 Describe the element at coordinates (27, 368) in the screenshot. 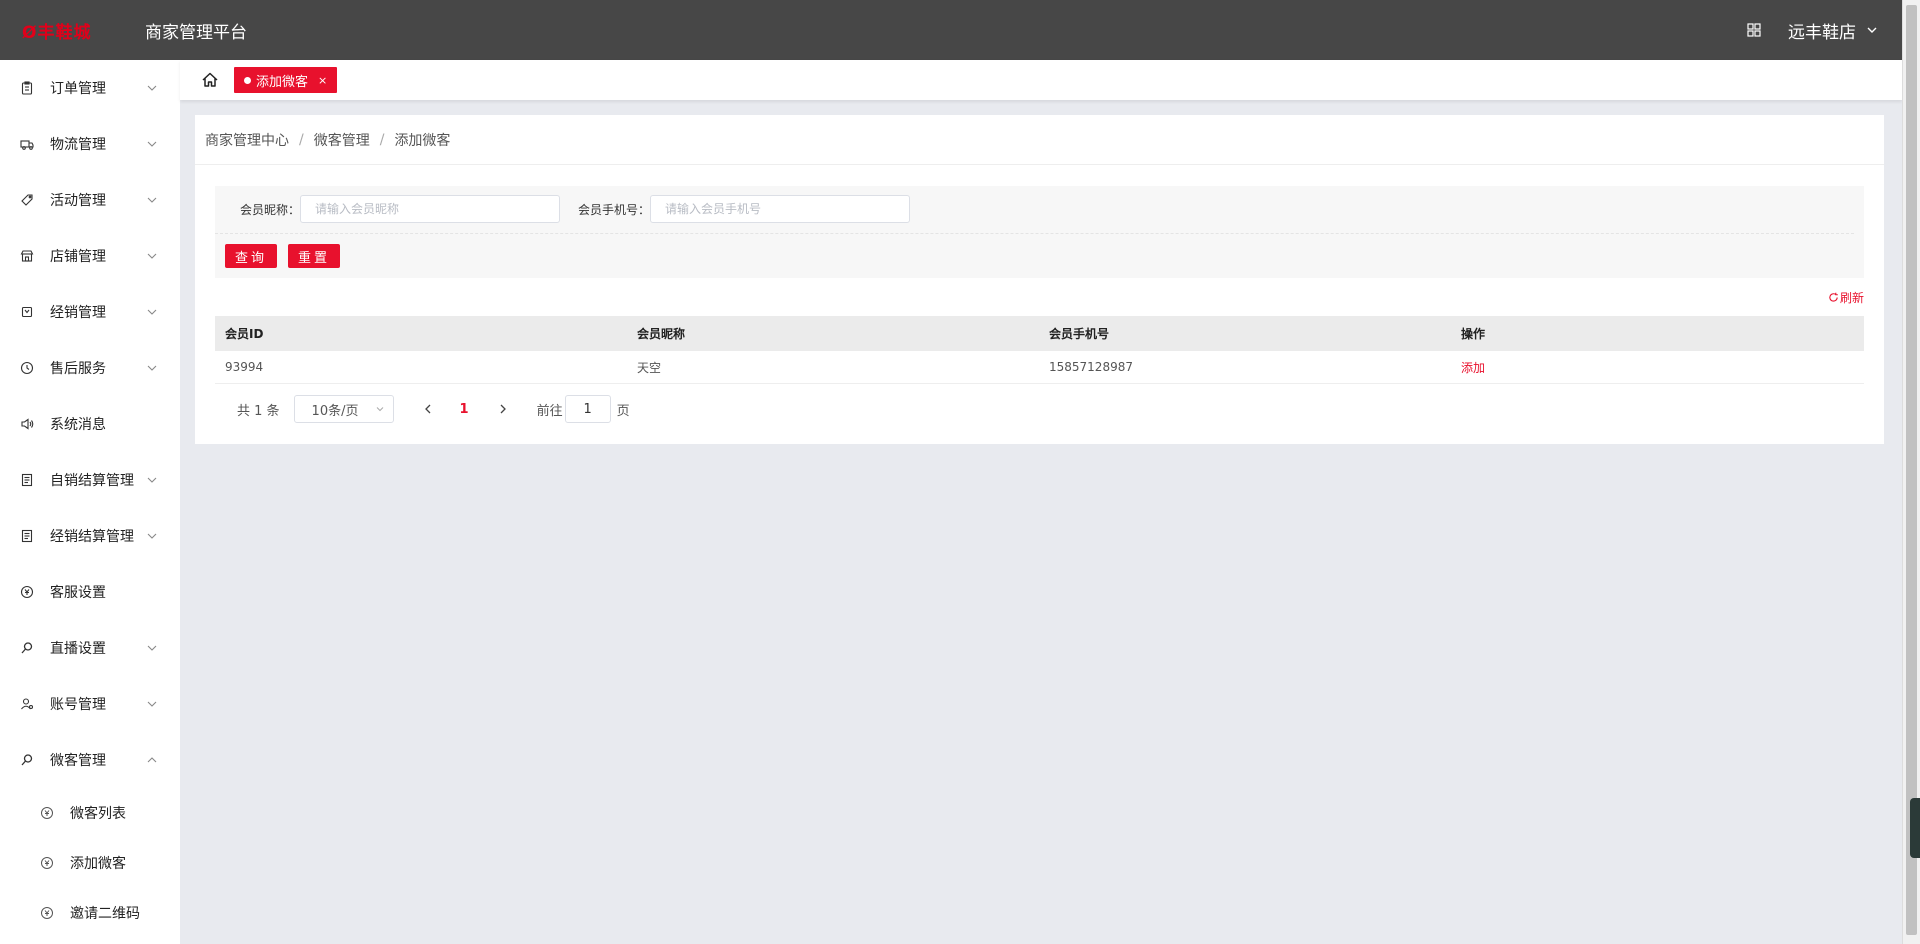

I see `clock-icon` at that location.